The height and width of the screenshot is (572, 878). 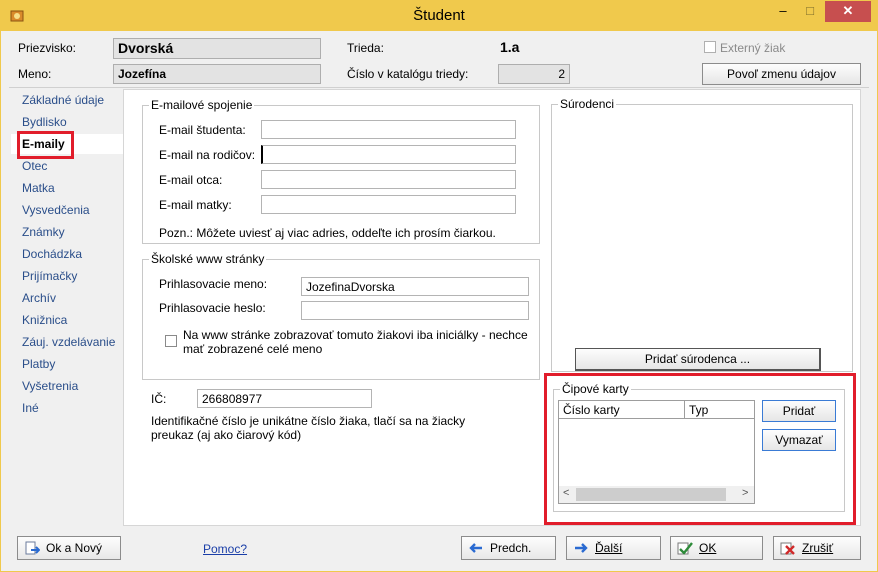 What do you see at coordinates (388, 179) in the screenshot?
I see `email-father-input` at bounding box center [388, 179].